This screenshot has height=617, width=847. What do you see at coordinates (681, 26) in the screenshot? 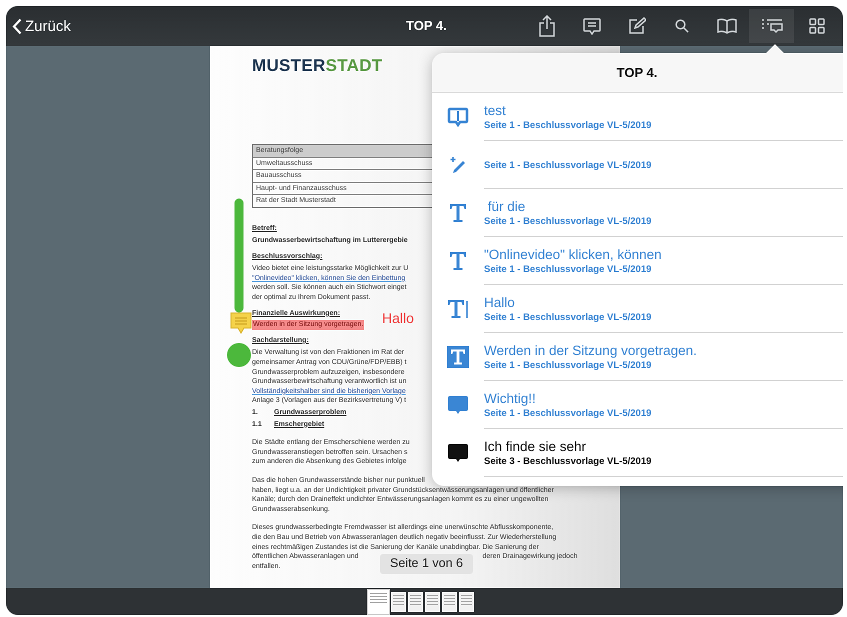
I see `search-icon` at bounding box center [681, 26].